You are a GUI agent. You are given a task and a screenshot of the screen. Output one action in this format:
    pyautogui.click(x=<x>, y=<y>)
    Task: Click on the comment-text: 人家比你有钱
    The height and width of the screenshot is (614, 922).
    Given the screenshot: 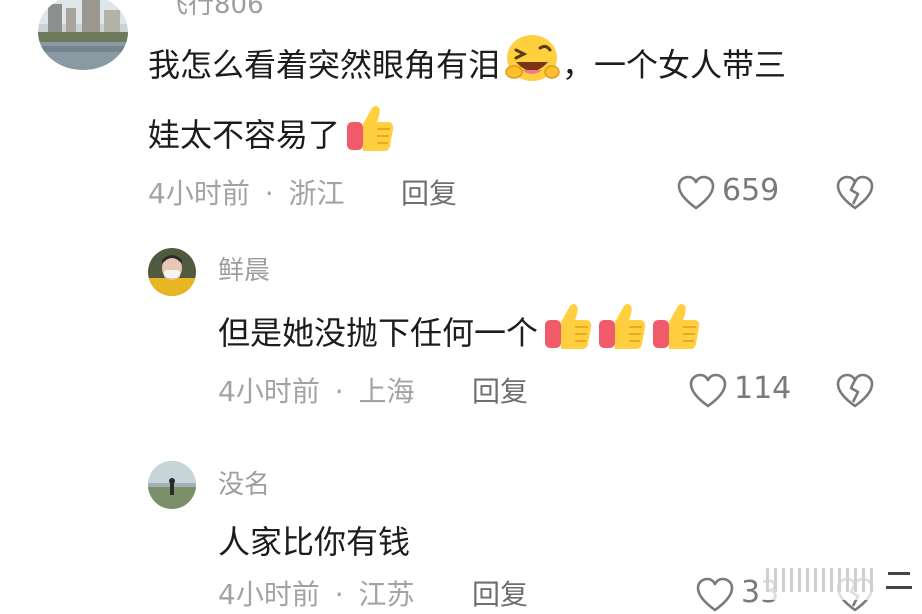 What is the action you would take?
    pyautogui.click(x=314, y=542)
    